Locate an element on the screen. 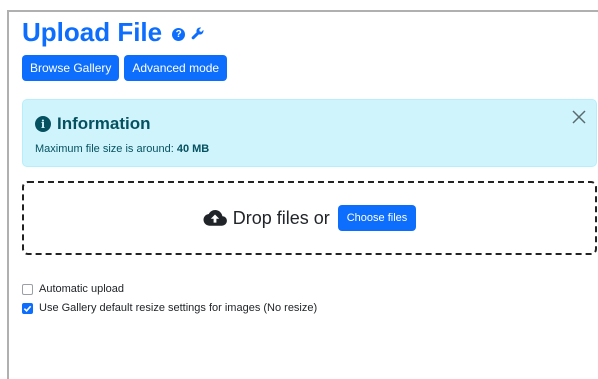 The image size is (598, 379). info-circle-icon: i is located at coordinates (43, 124).